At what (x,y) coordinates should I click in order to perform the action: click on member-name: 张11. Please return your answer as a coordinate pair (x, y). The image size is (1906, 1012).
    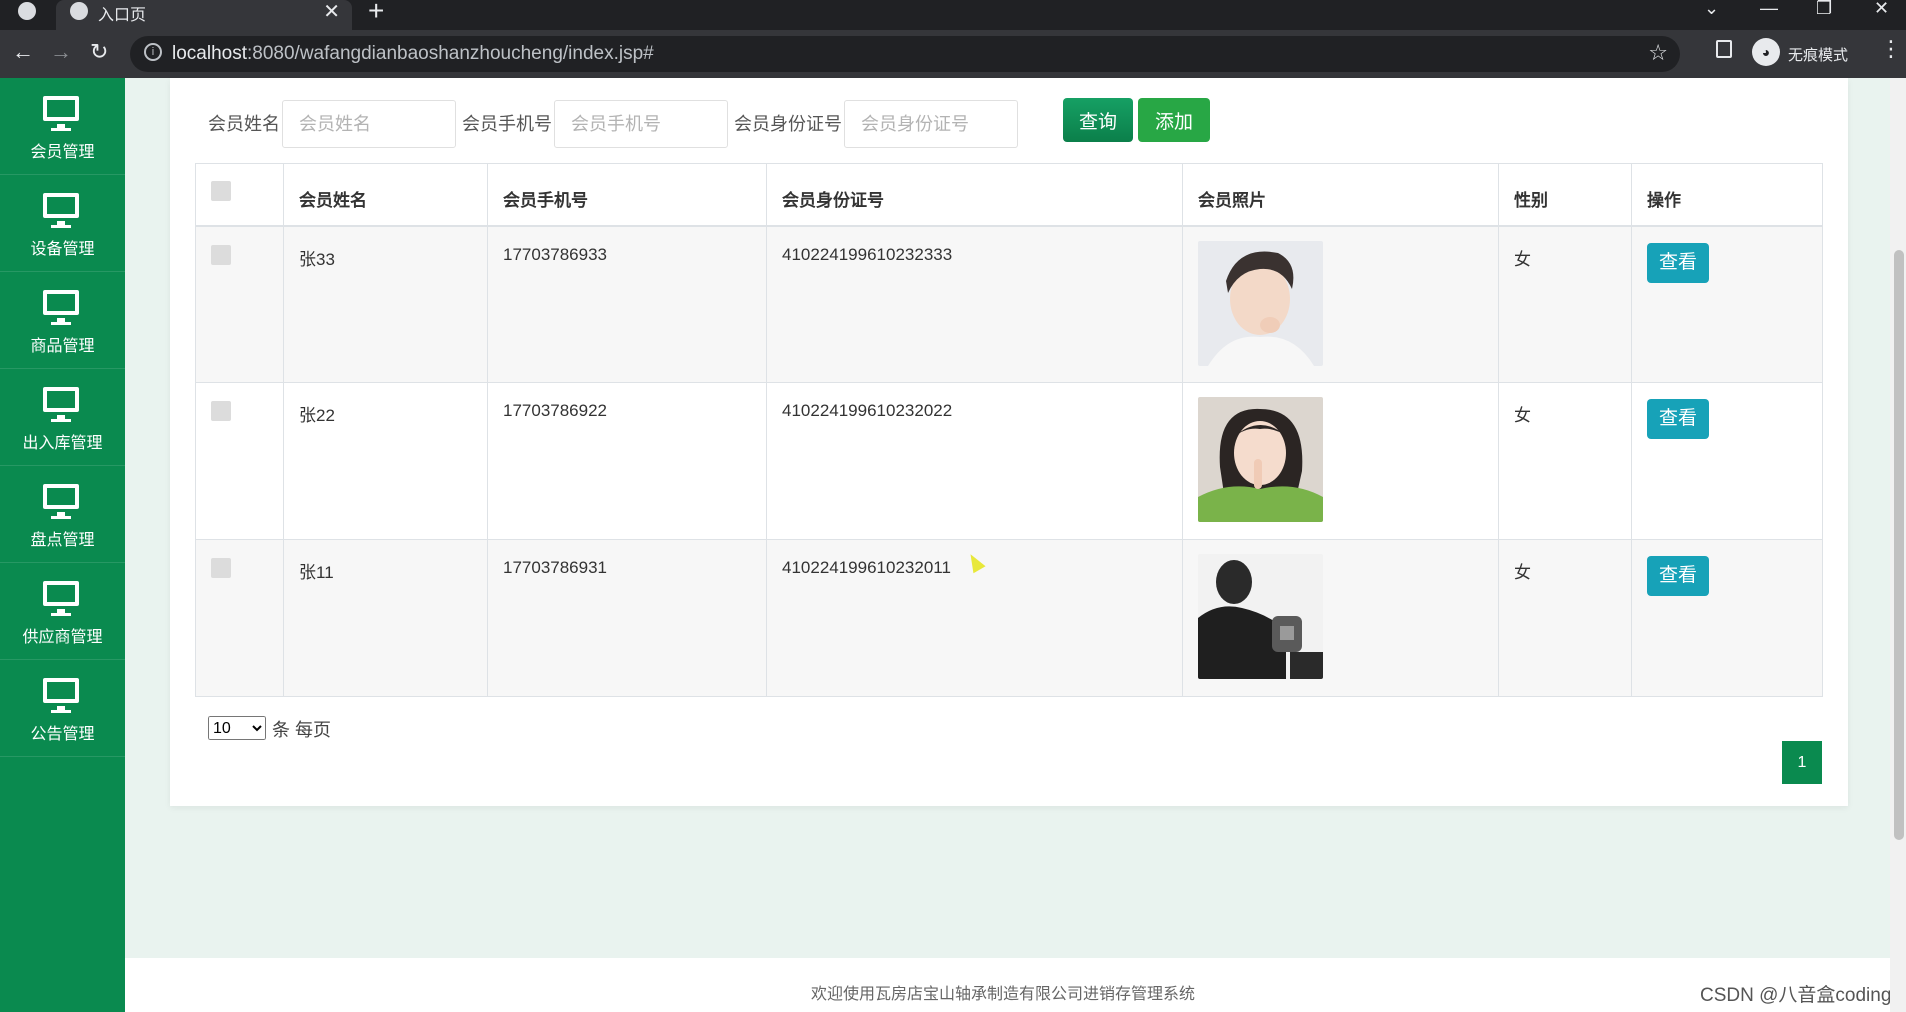
    Looking at the image, I should click on (385, 618).